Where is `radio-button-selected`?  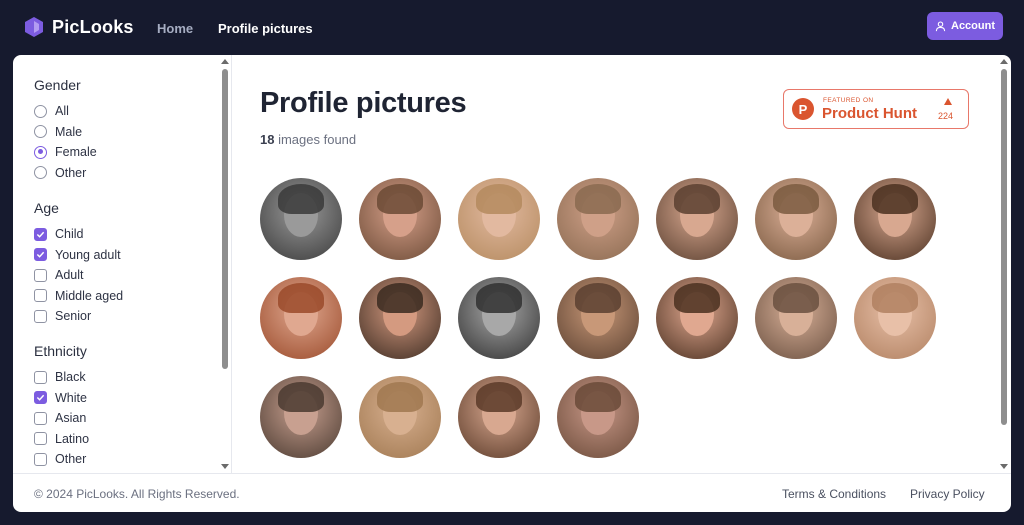 radio-button-selected is located at coordinates (40, 152).